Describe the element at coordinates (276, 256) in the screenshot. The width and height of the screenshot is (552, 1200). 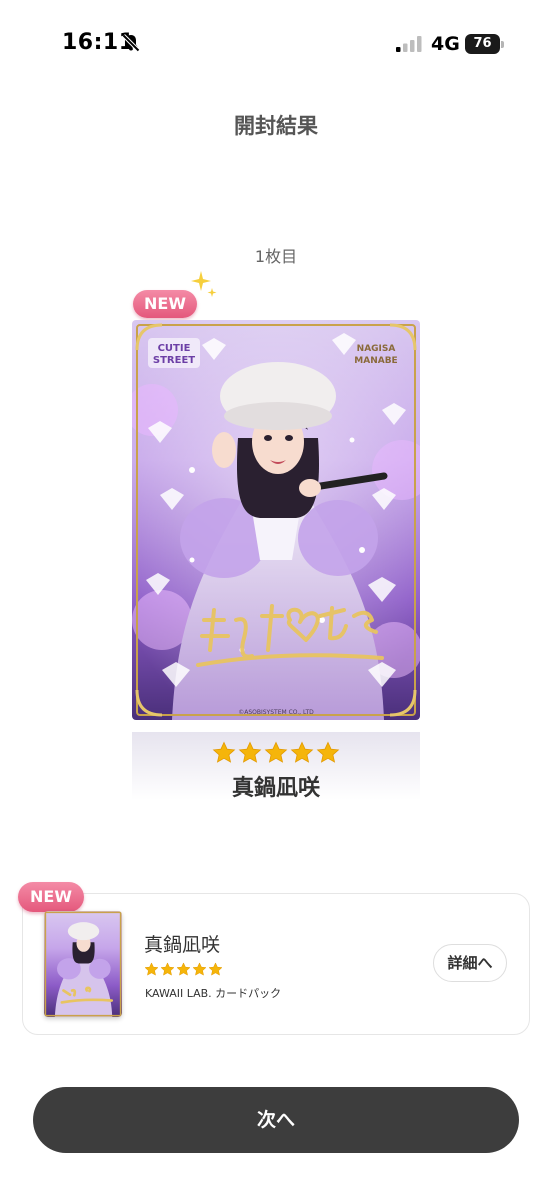
I see `card-index: 1枚目` at that location.